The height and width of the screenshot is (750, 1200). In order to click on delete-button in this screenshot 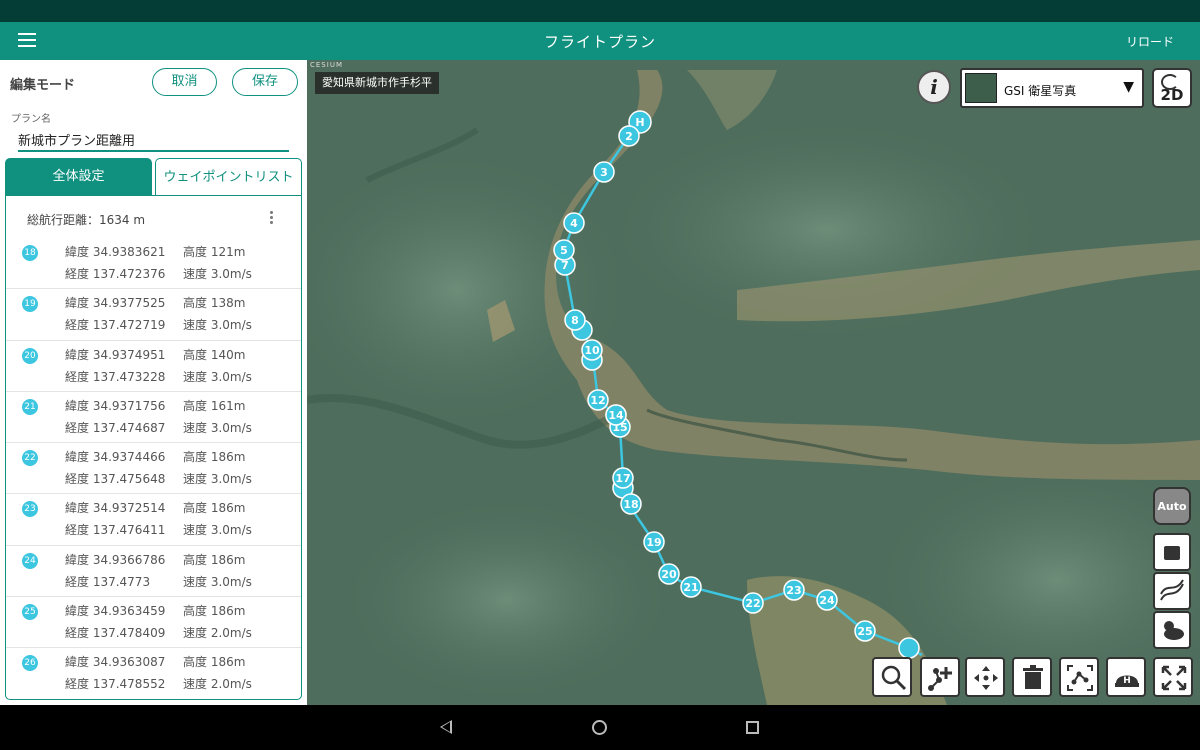, I will do `click(1032, 677)`.